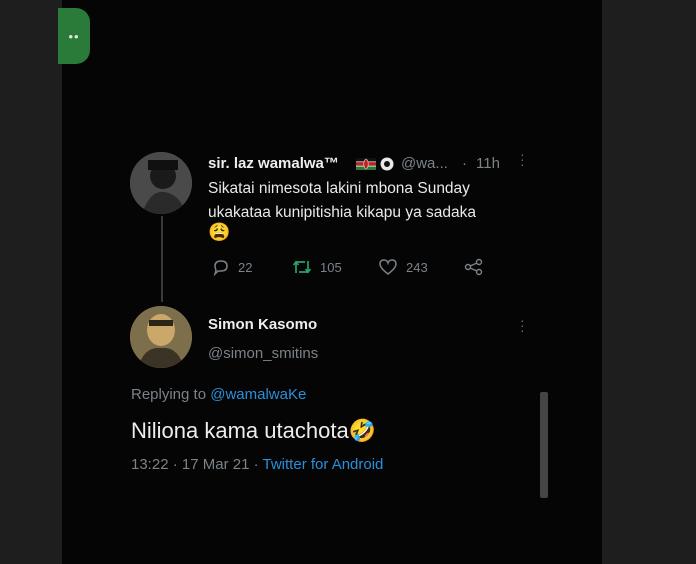  Describe the element at coordinates (150, 464) in the screenshot. I see `reply-time: 13:22` at that location.